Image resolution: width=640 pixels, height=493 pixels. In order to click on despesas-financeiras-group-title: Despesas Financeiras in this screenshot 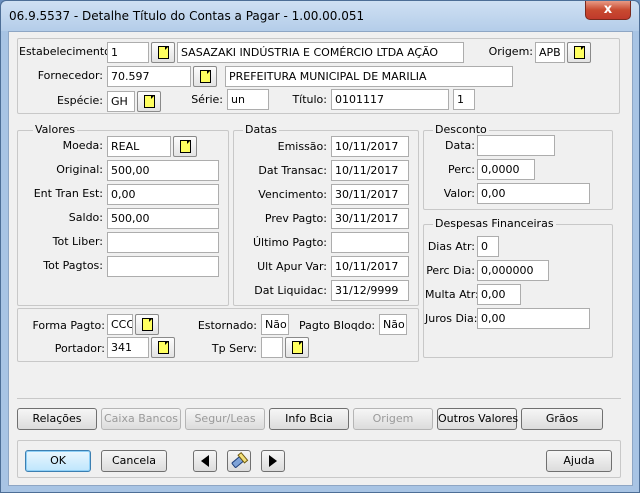, I will do `click(494, 223)`.